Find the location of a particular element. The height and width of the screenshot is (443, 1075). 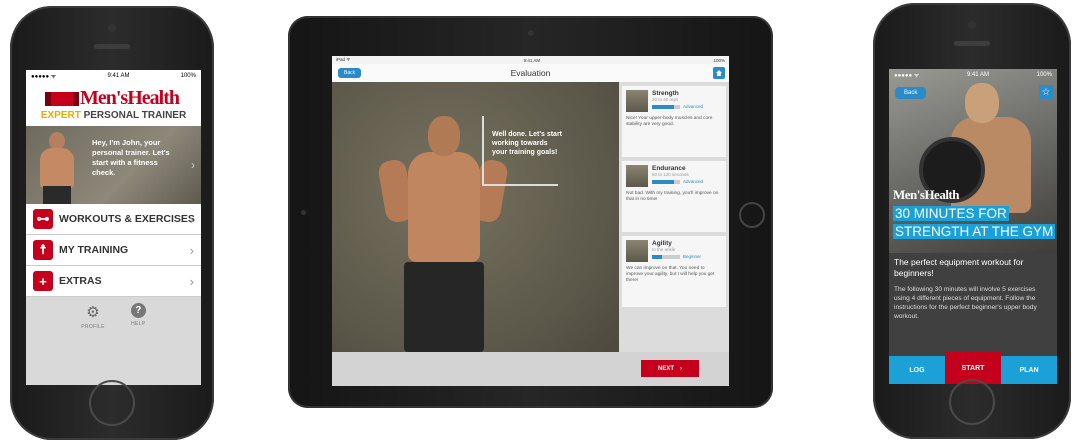

menu-item-label: MY TRAINING is located at coordinates (94, 250).